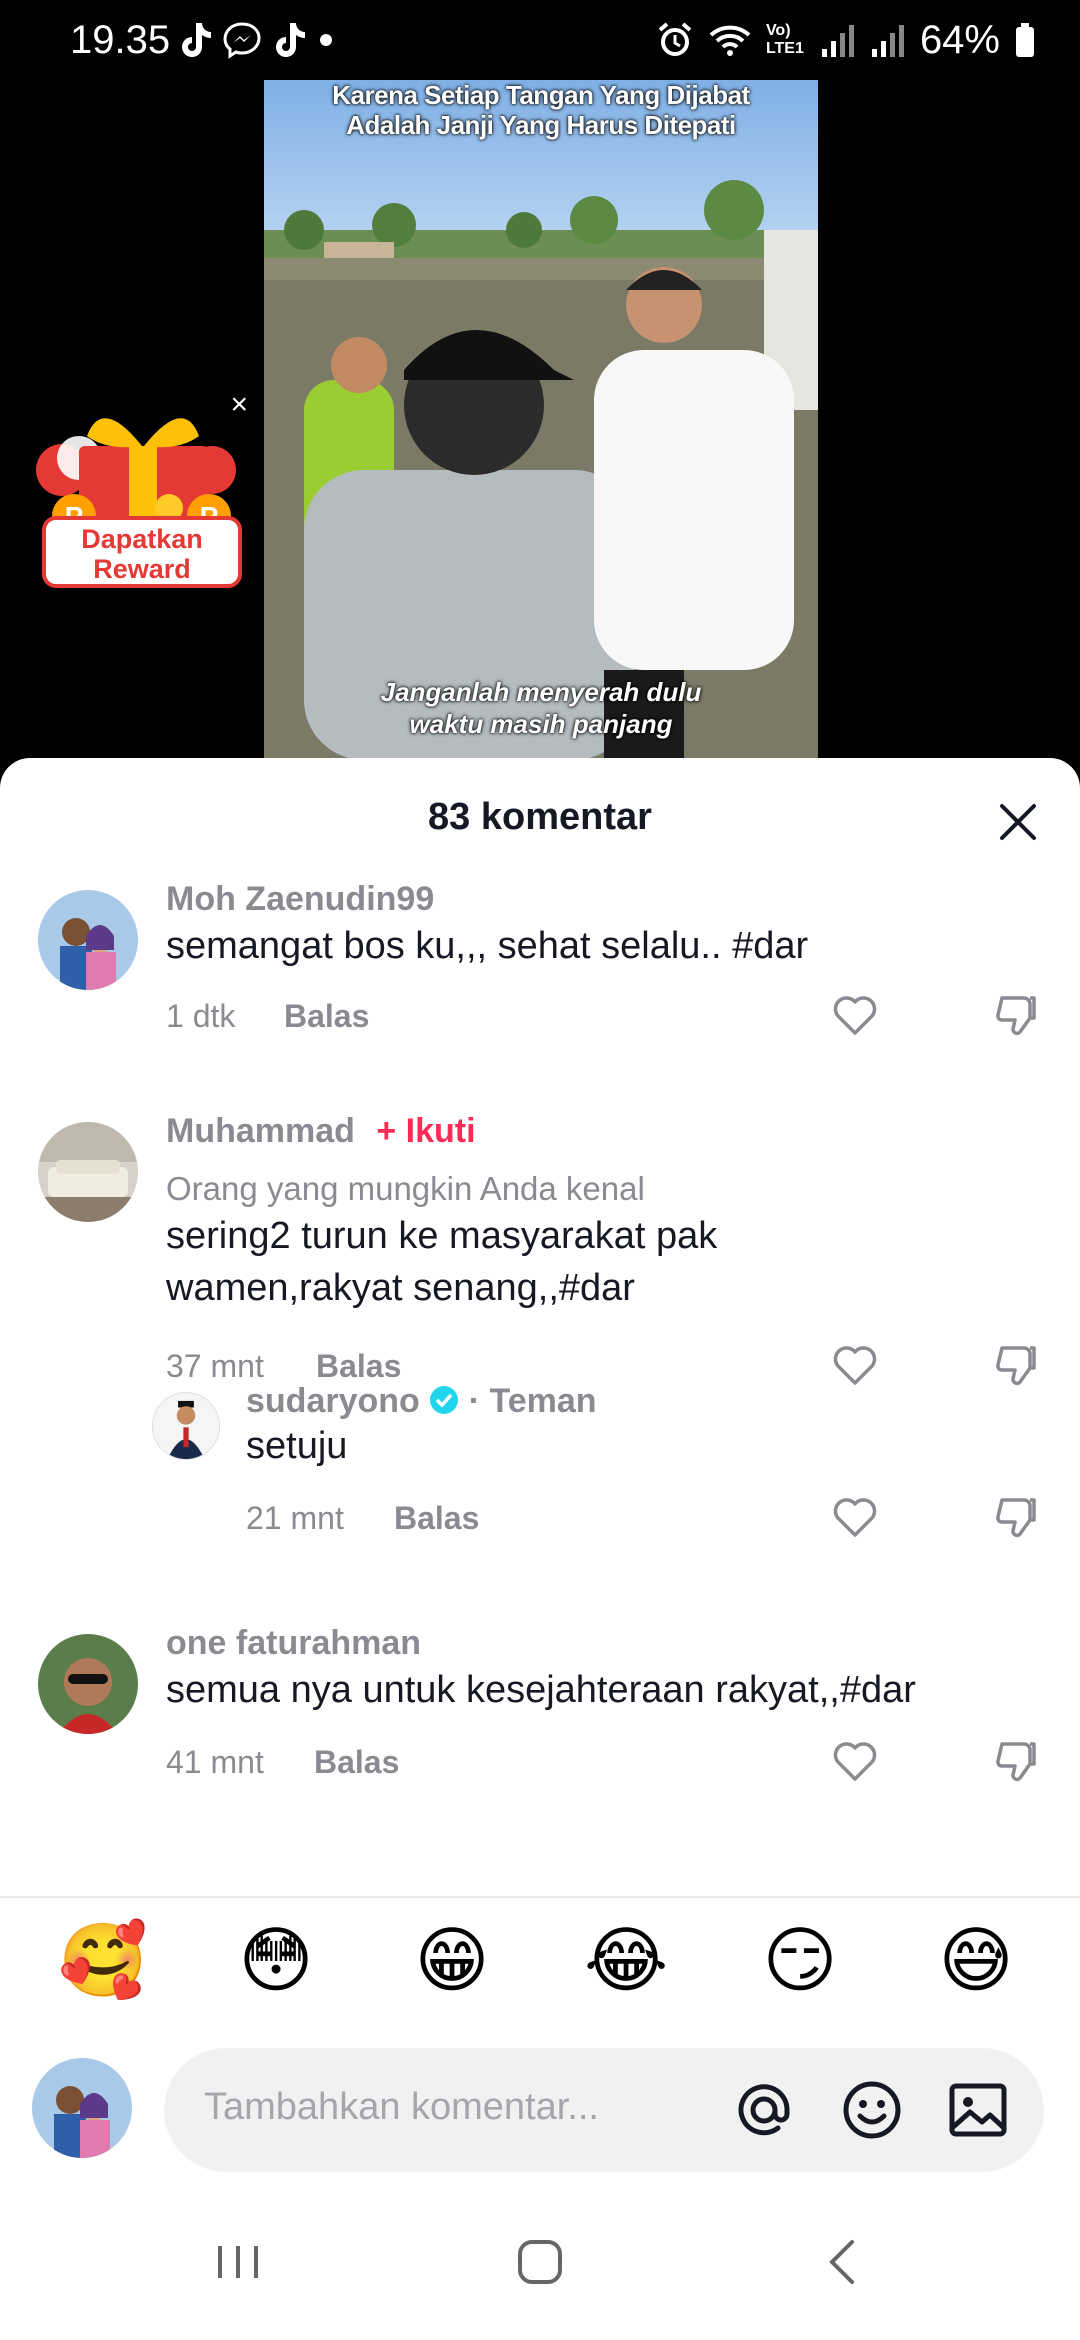 Image resolution: width=1080 pixels, height=2340 pixels. I want to click on emoji-smiling-hearts: 🥰, so click(103, 1960).